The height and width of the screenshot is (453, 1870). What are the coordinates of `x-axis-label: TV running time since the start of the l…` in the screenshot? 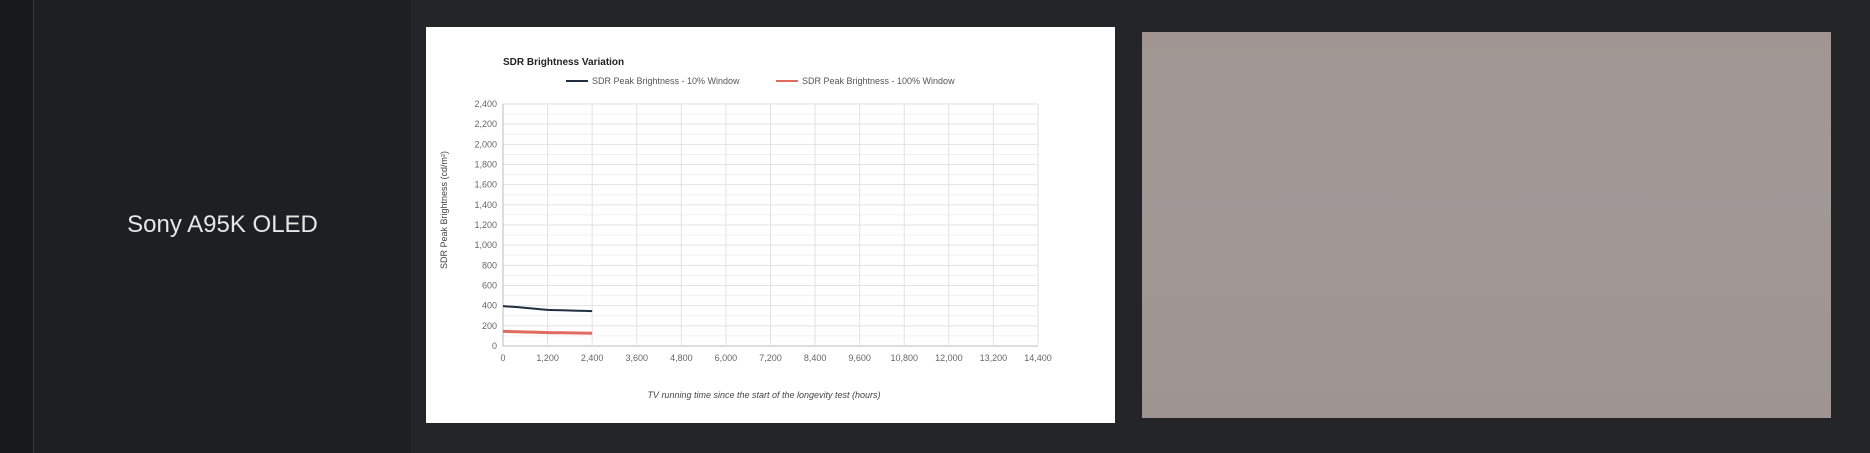 It's located at (763, 395).